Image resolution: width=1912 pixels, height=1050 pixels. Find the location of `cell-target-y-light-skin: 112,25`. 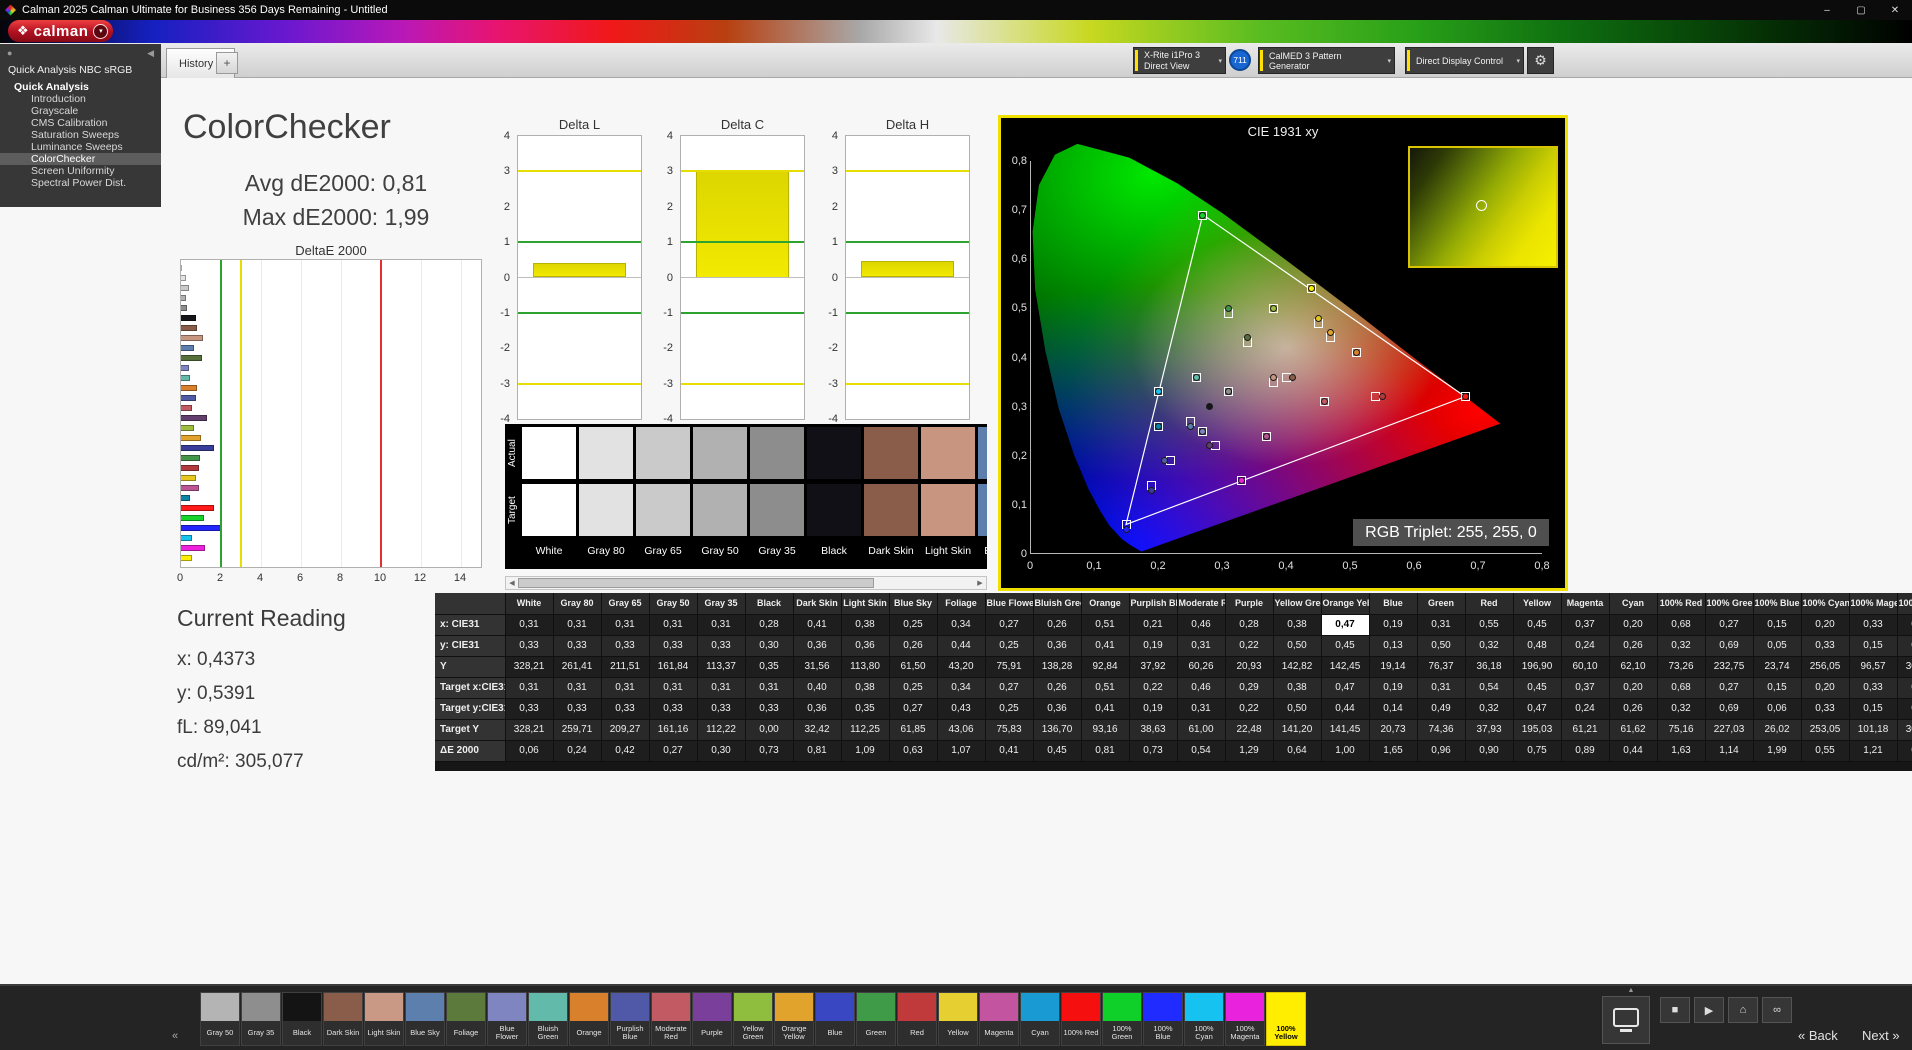

cell-target-y-light-skin: 112,25 is located at coordinates (865, 730).